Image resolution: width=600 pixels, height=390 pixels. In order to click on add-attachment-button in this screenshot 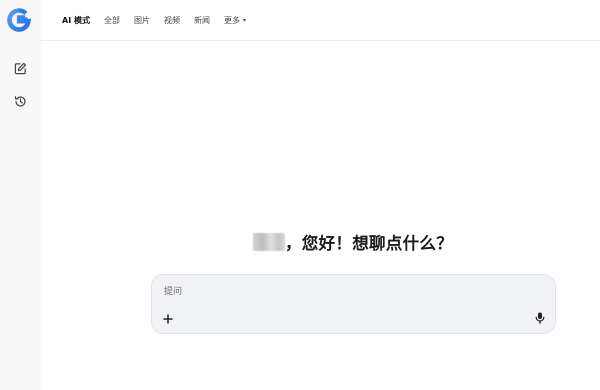, I will do `click(168, 318)`.